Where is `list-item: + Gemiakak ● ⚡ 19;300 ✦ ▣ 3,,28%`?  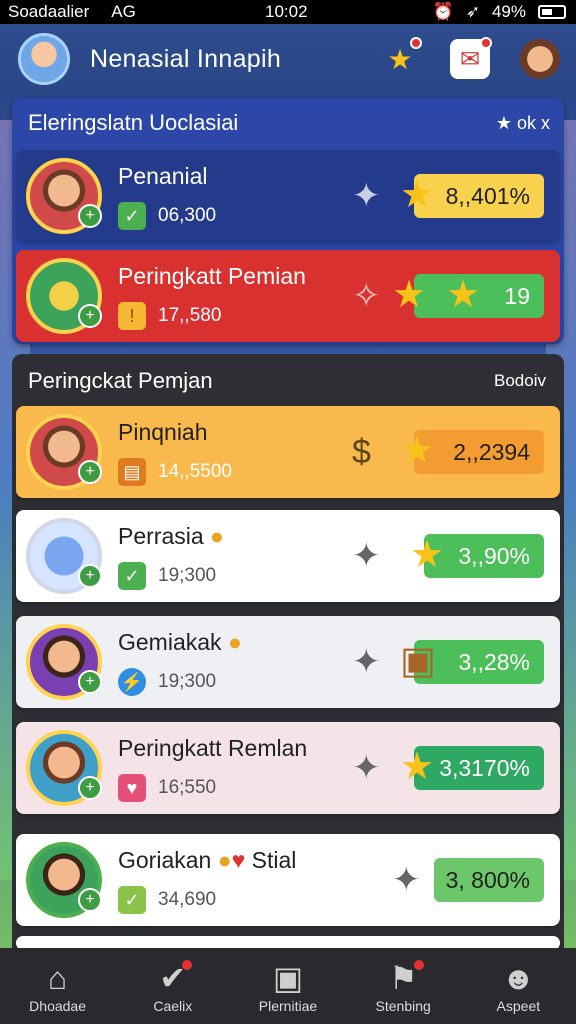 list-item: + Gemiakak ● ⚡ 19;300 ✦ ▣ 3,,28% is located at coordinates (288, 662).